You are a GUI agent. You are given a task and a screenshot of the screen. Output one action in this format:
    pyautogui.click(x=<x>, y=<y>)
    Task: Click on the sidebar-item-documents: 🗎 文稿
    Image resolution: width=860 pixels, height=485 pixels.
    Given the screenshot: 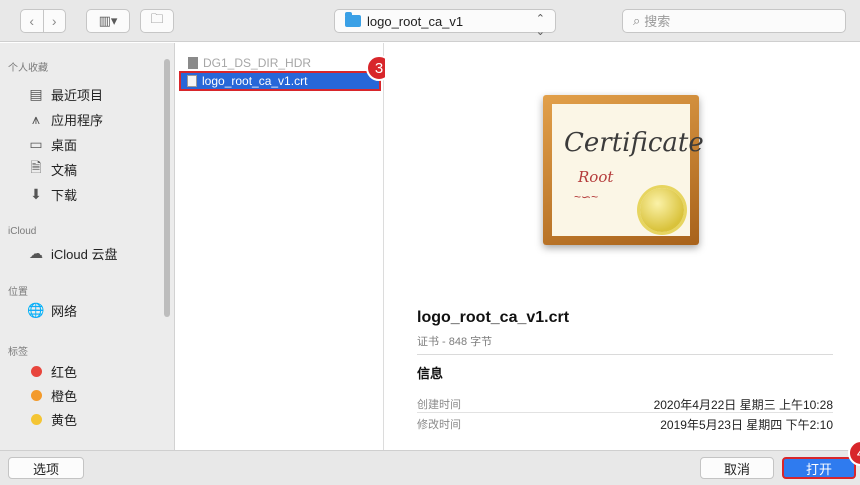 What is the action you would take?
    pyautogui.click(x=52, y=169)
    